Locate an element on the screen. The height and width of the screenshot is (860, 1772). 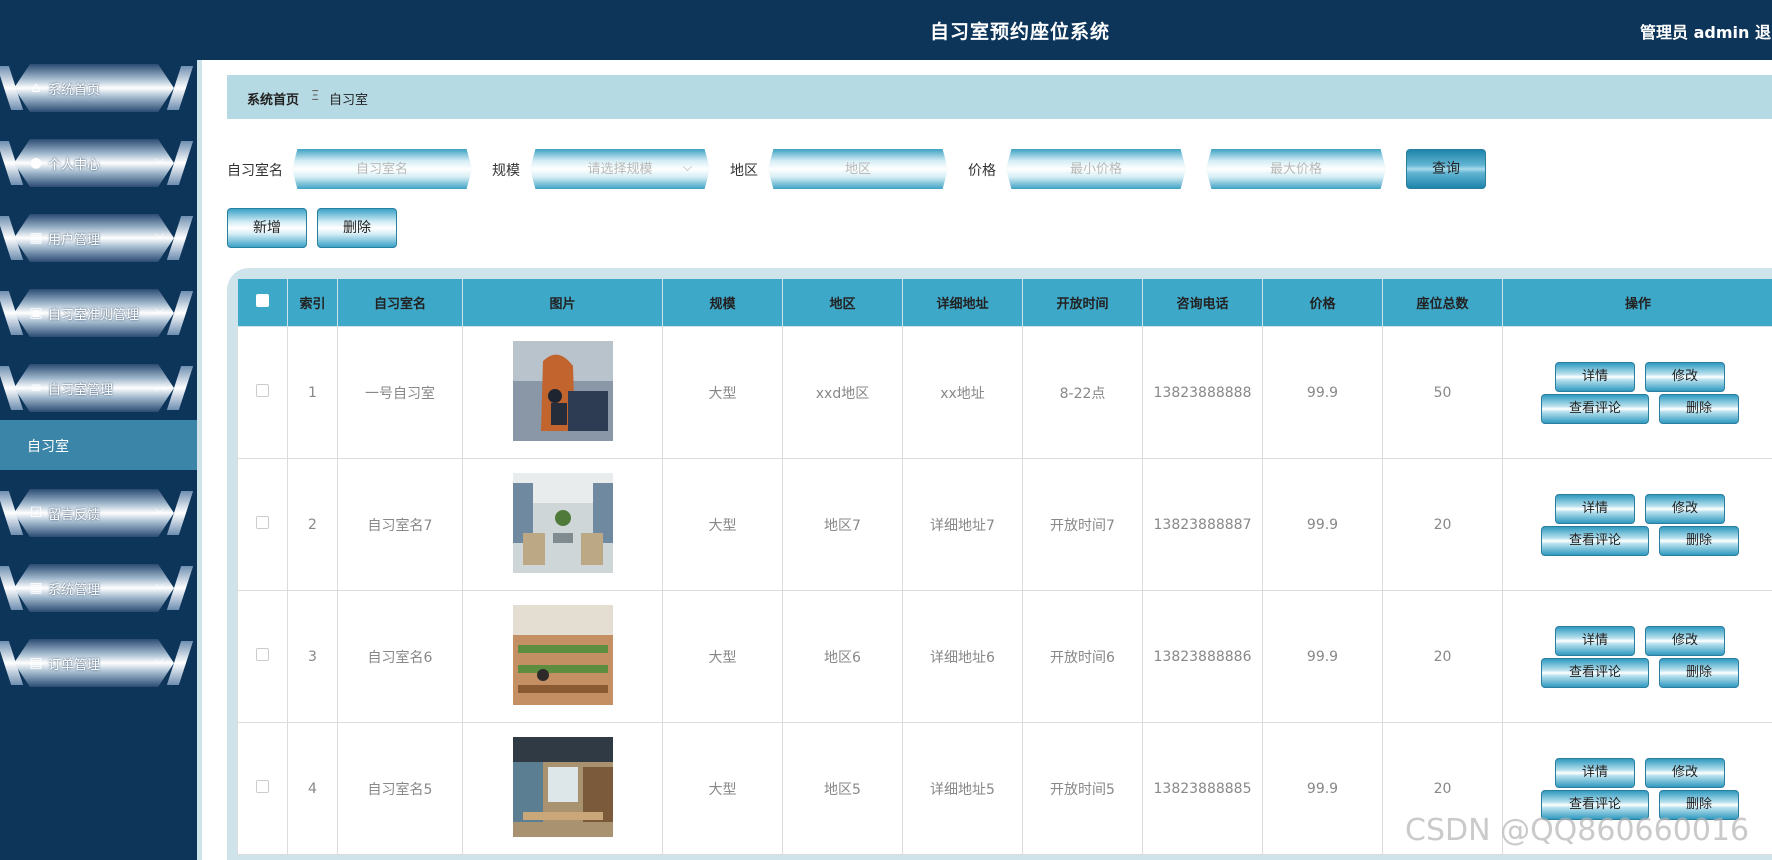
scale-select-input is located at coordinates (620, 169).